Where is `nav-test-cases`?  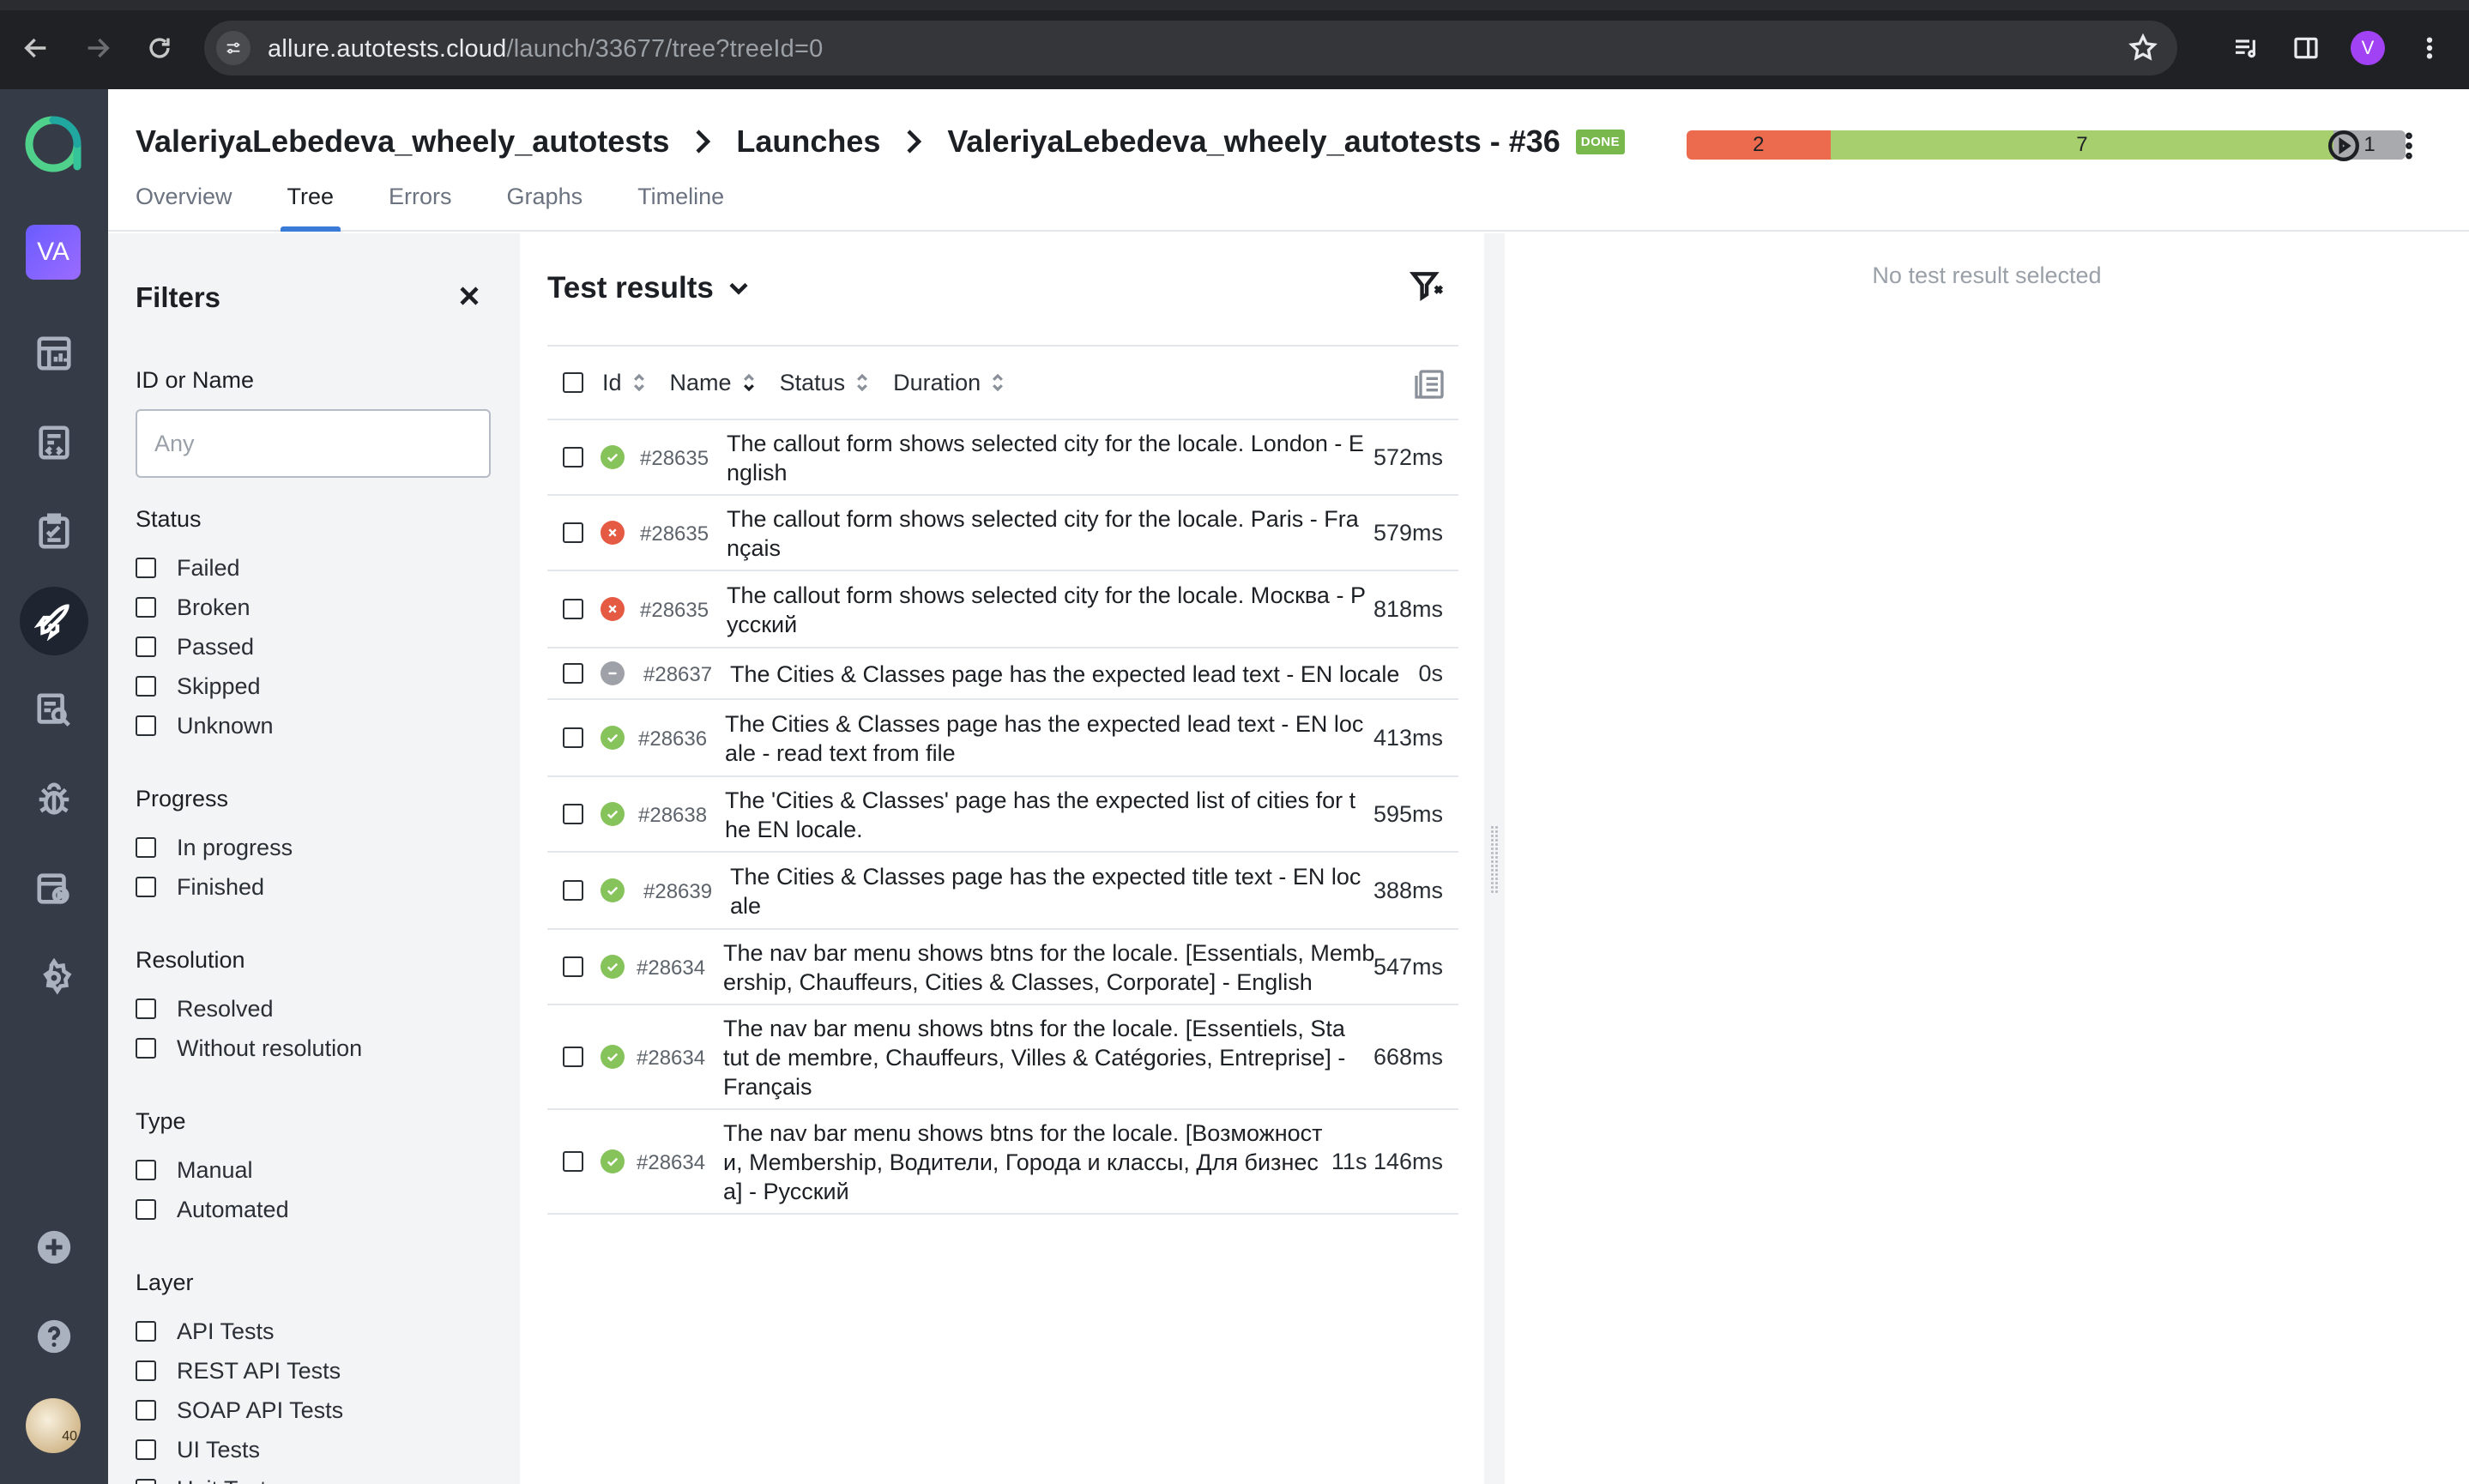
nav-test-cases is located at coordinates (54, 442).